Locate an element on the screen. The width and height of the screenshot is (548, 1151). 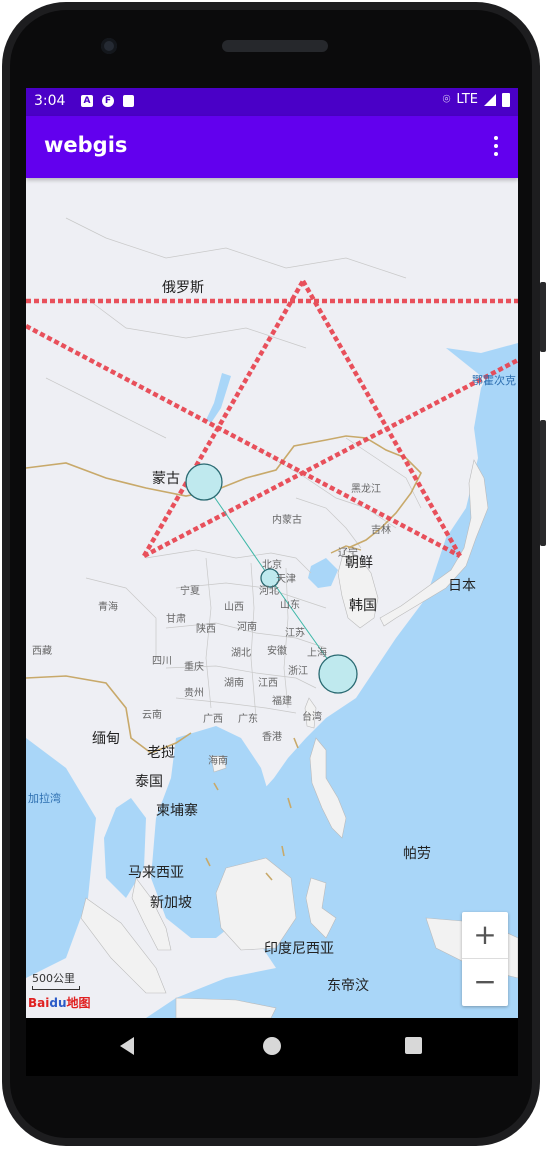
label-qinghai: 青海 is located at coordinates (108, 607).